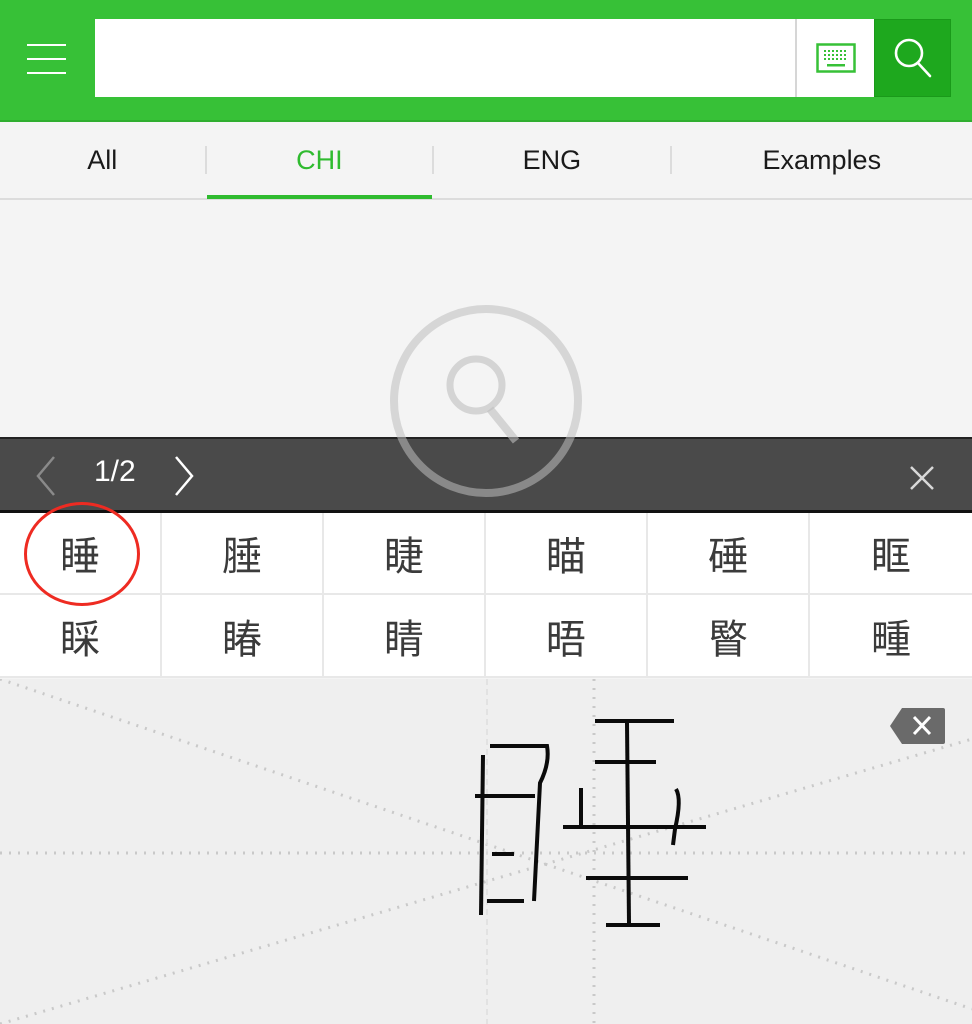 Image resolution: width=972 pixels, height=1024 pixels. What do you see at coordinates (729, 554) in the screenshot?
I see `candidate-cell: 硾` at bounding box center [729, 554].